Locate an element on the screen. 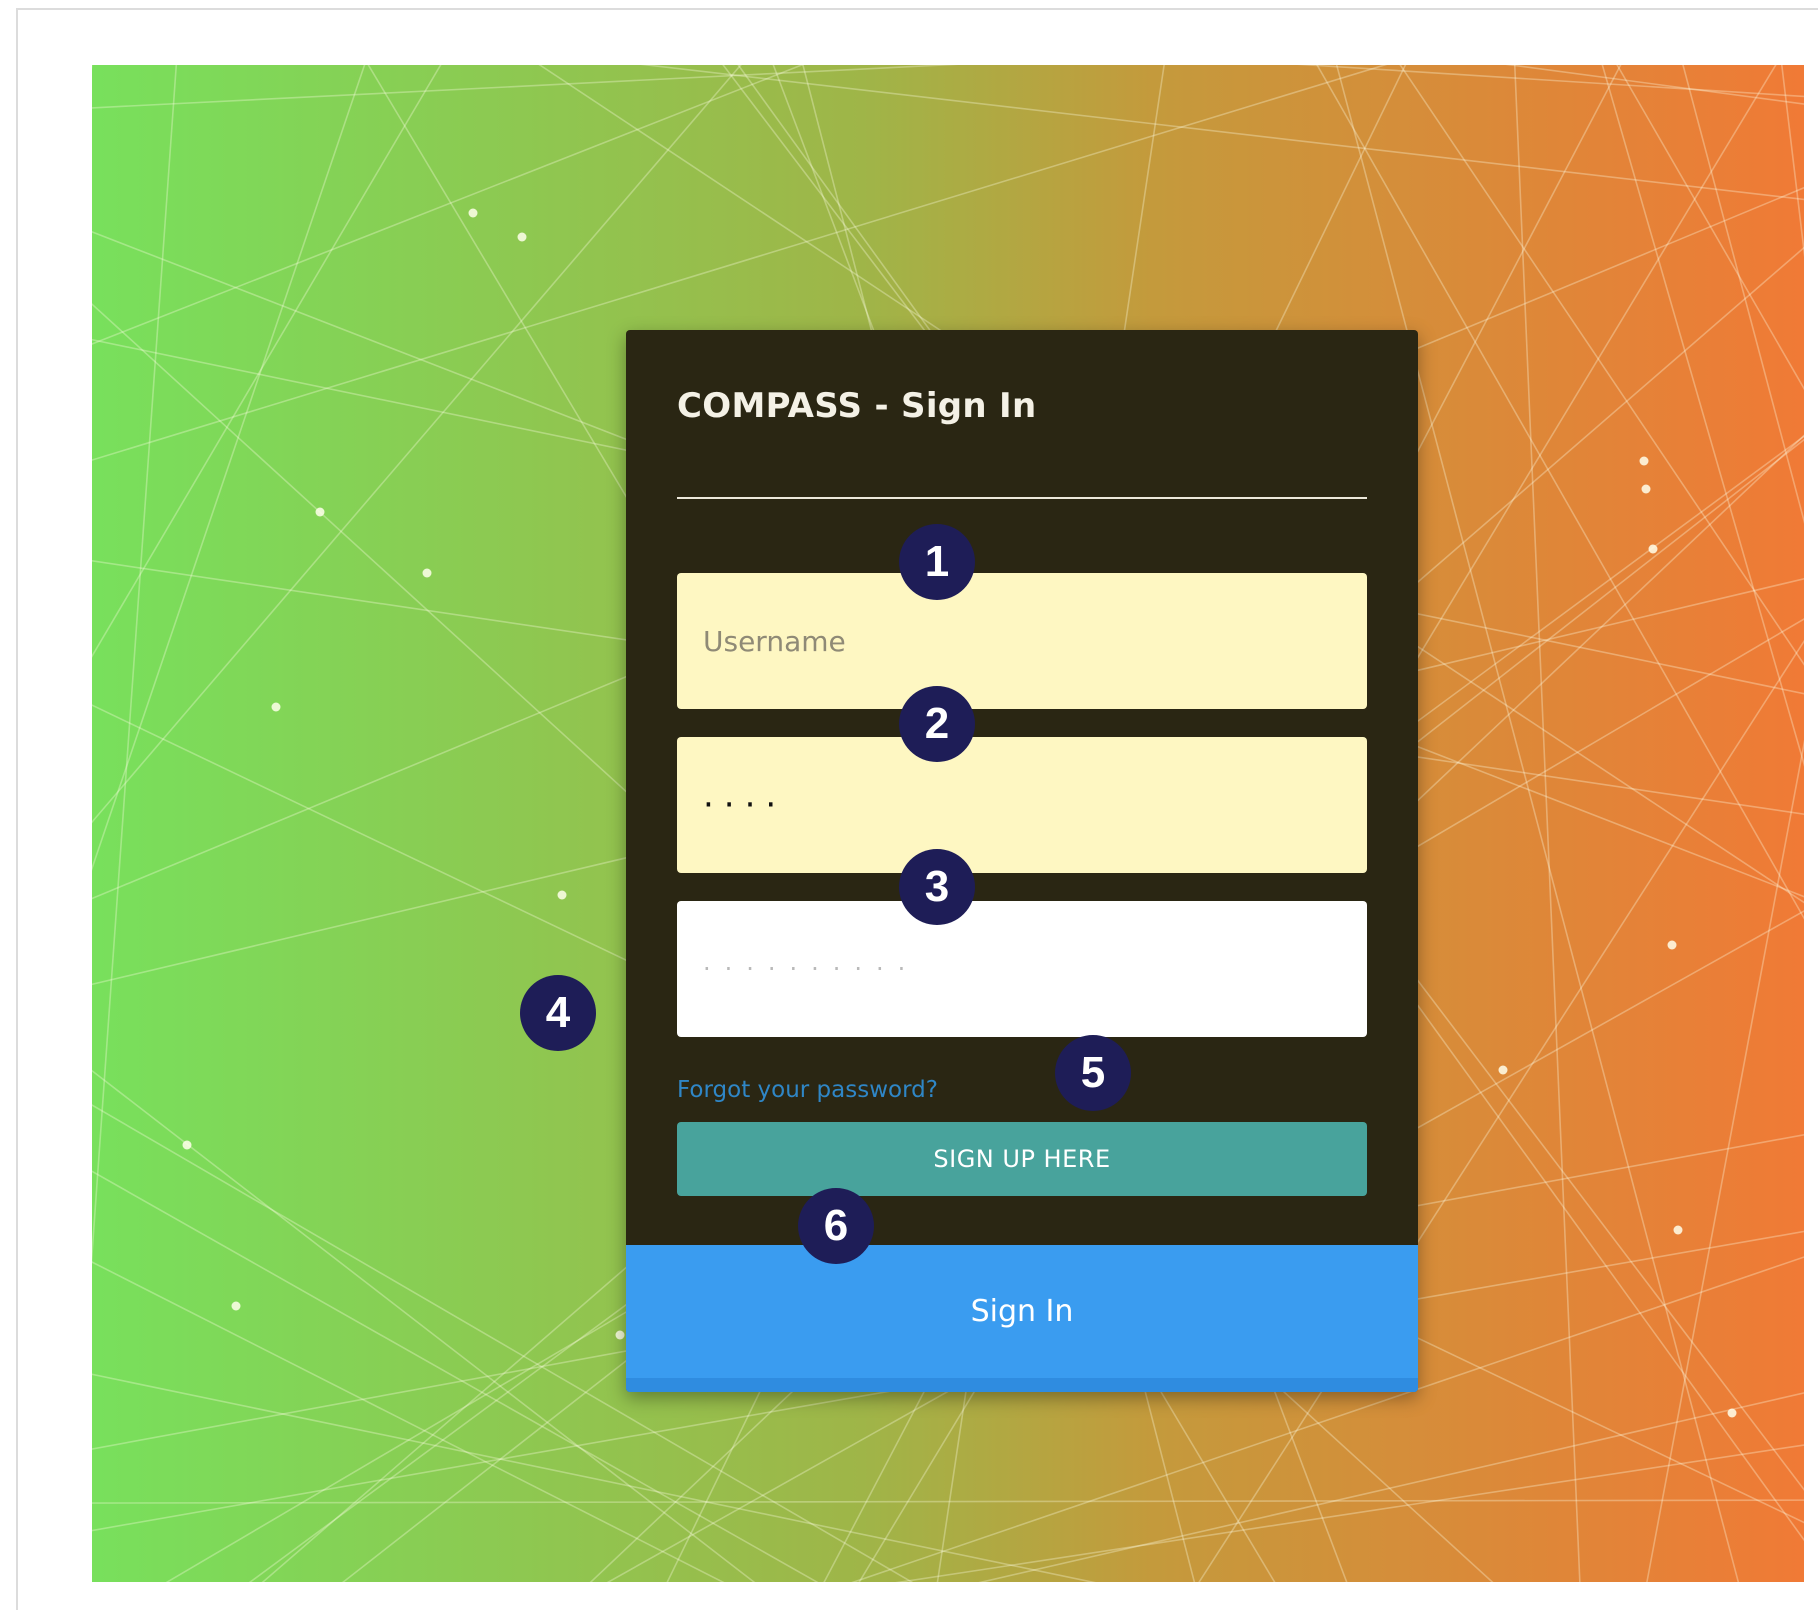  username-input is located at coordinates (1022, 641).